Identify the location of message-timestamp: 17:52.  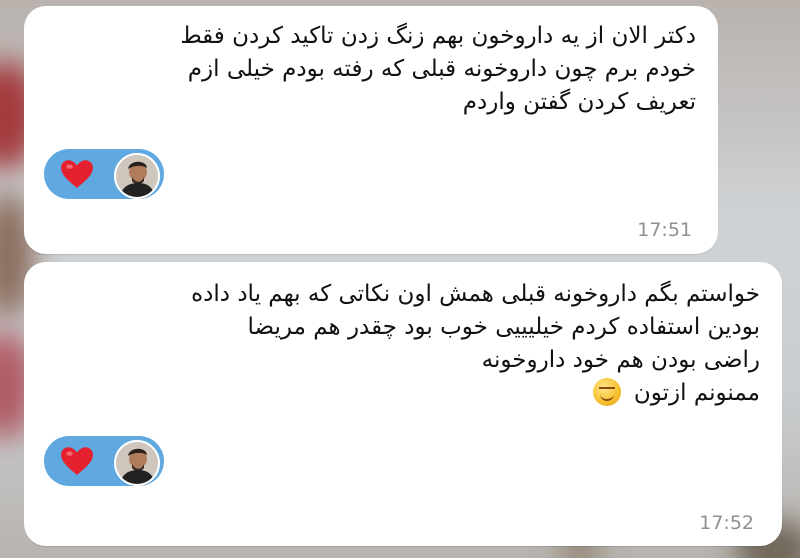
(726, 523).